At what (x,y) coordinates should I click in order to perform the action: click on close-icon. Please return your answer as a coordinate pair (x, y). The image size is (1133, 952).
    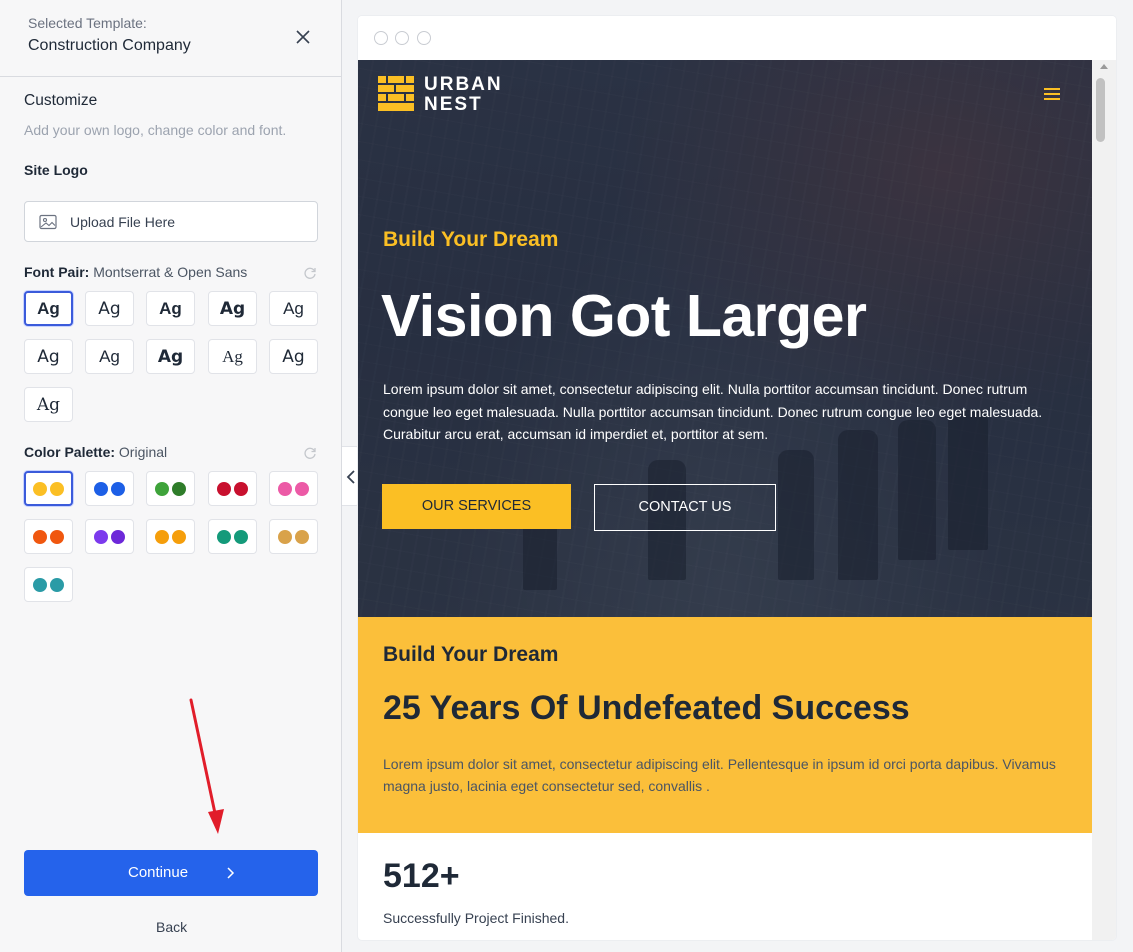
    Looking at the image, I should click on (303, 37).